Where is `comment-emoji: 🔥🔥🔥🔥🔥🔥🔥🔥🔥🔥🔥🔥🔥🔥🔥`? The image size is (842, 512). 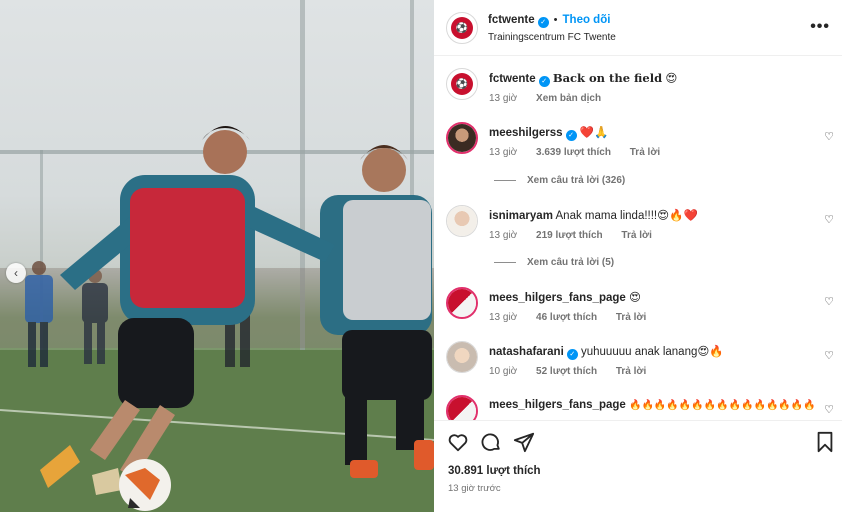 comment-emoji: 🔥🔥🔥🔥🔥🔥🔥🔥🔥🔥🔥🔥🔥🔥🔥 is located at coordinates (722, 405).